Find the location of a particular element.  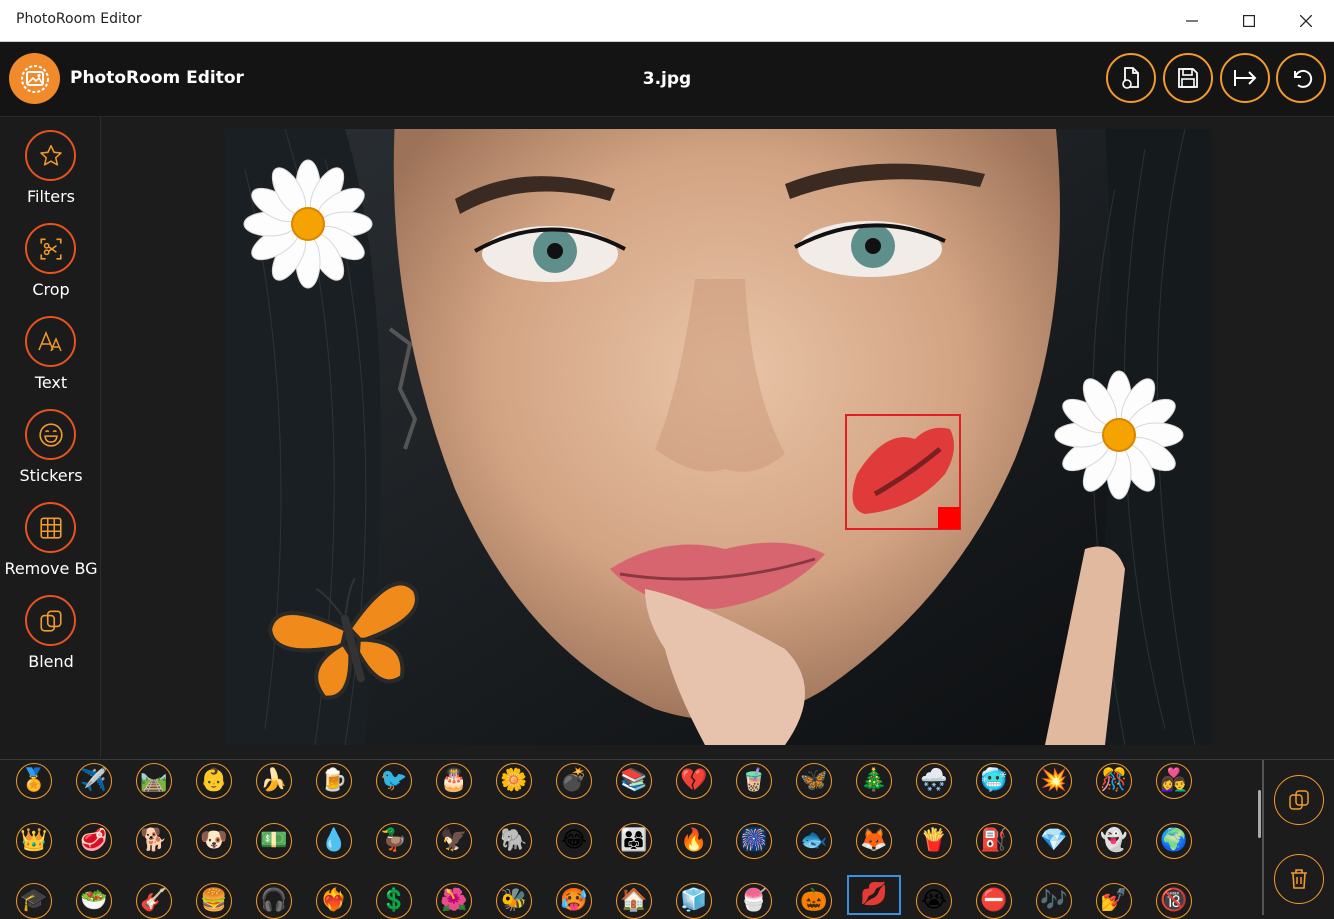

sticker-item: 👶 is located at coordinates (214, 781).